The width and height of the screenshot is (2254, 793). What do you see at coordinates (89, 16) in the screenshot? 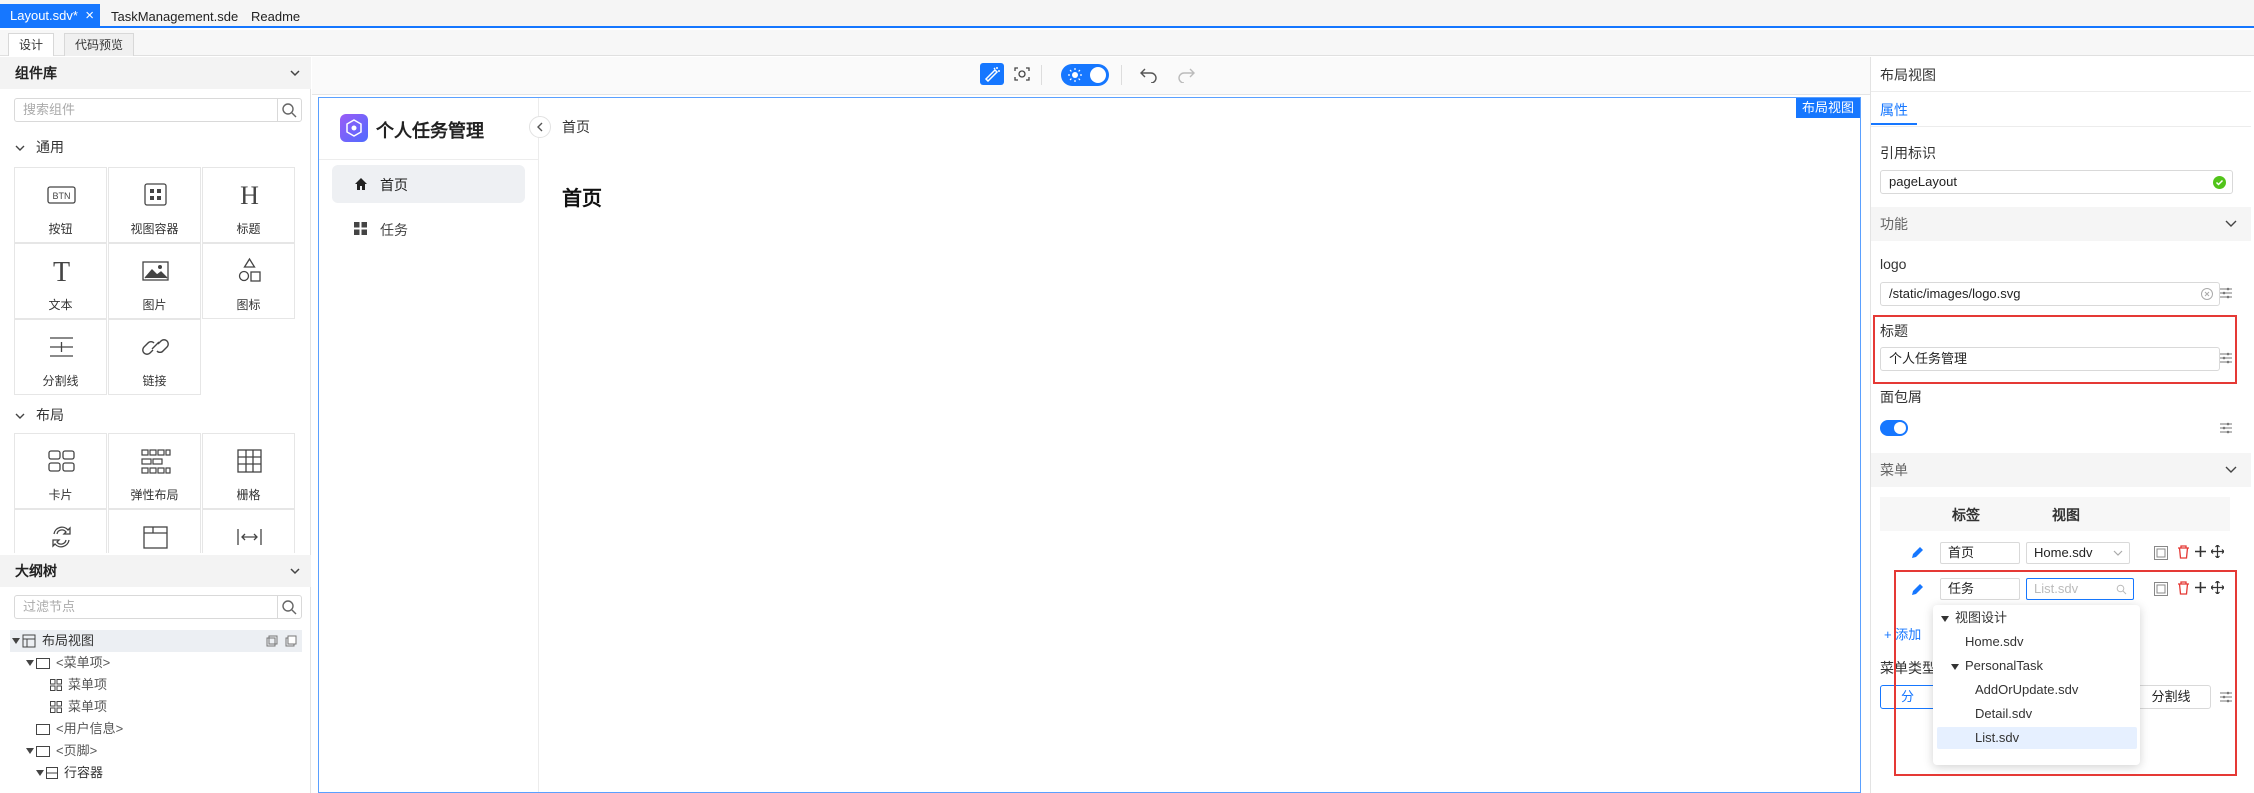
I see `close-icon: ×` at bounding box center [89, 16].